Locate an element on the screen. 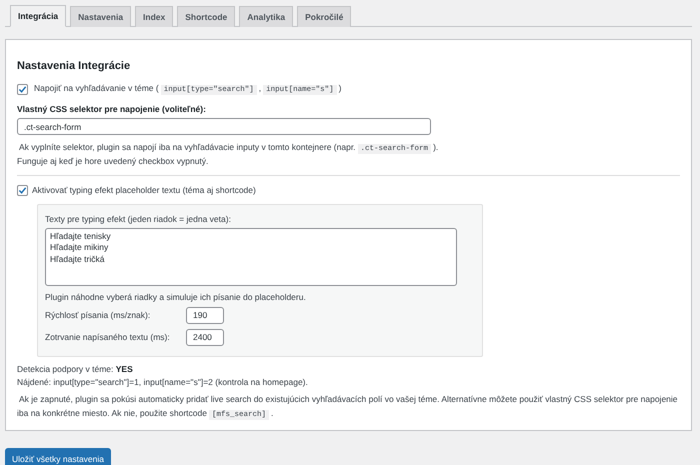 This screenshot has height=465, width=700. checkbox-label: Aktivovať typing efekt placeholder textu (téma aj shortcode) is located at coordinates (144, 190).